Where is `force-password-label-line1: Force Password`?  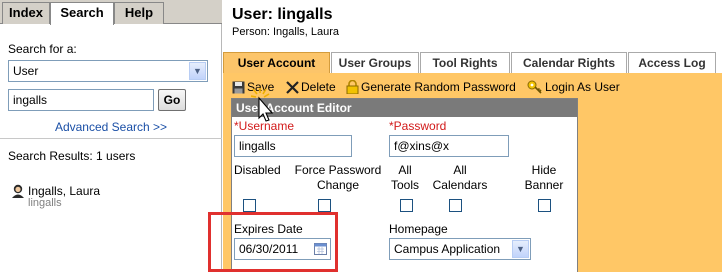
force-password-label-line1: Force Password is located at coordinates (338, 170).